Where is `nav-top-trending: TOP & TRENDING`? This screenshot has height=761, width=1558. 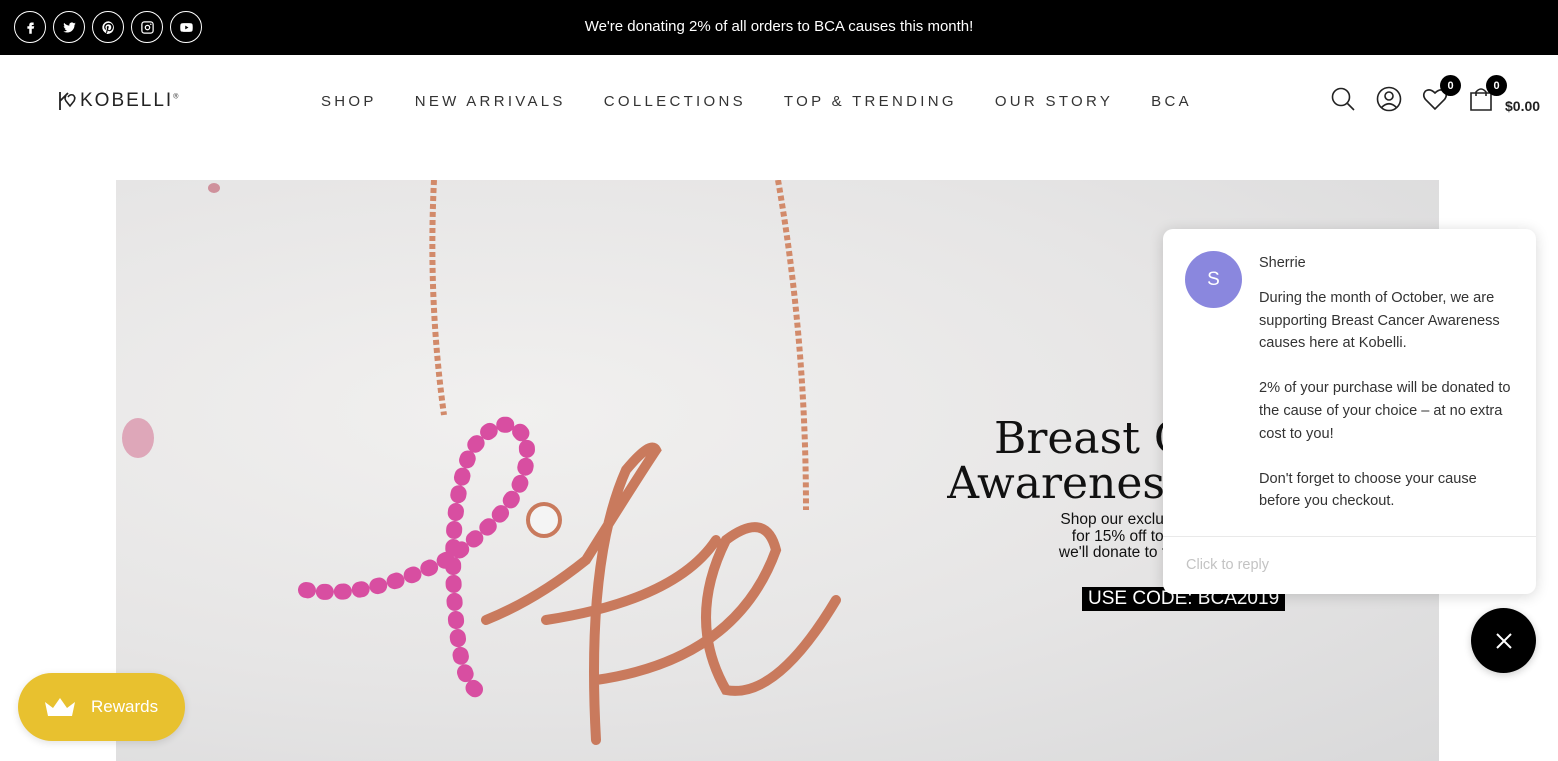 nav-top-trending: TOP & TRENDING is located at coordinates (870, 101).